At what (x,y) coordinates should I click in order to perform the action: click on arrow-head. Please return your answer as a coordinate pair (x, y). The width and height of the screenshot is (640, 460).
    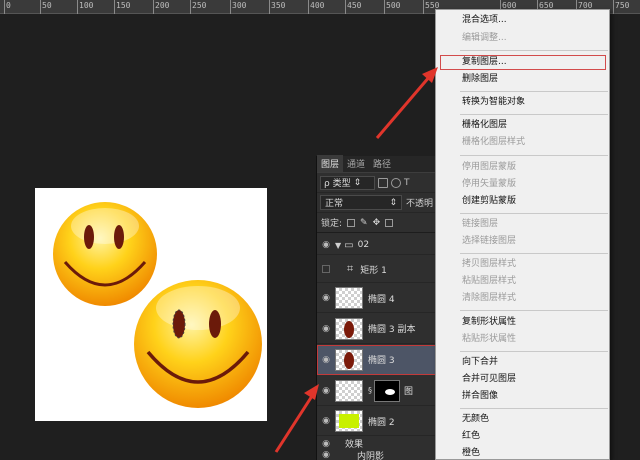
    Looking at the image, I should click on (311, 392).